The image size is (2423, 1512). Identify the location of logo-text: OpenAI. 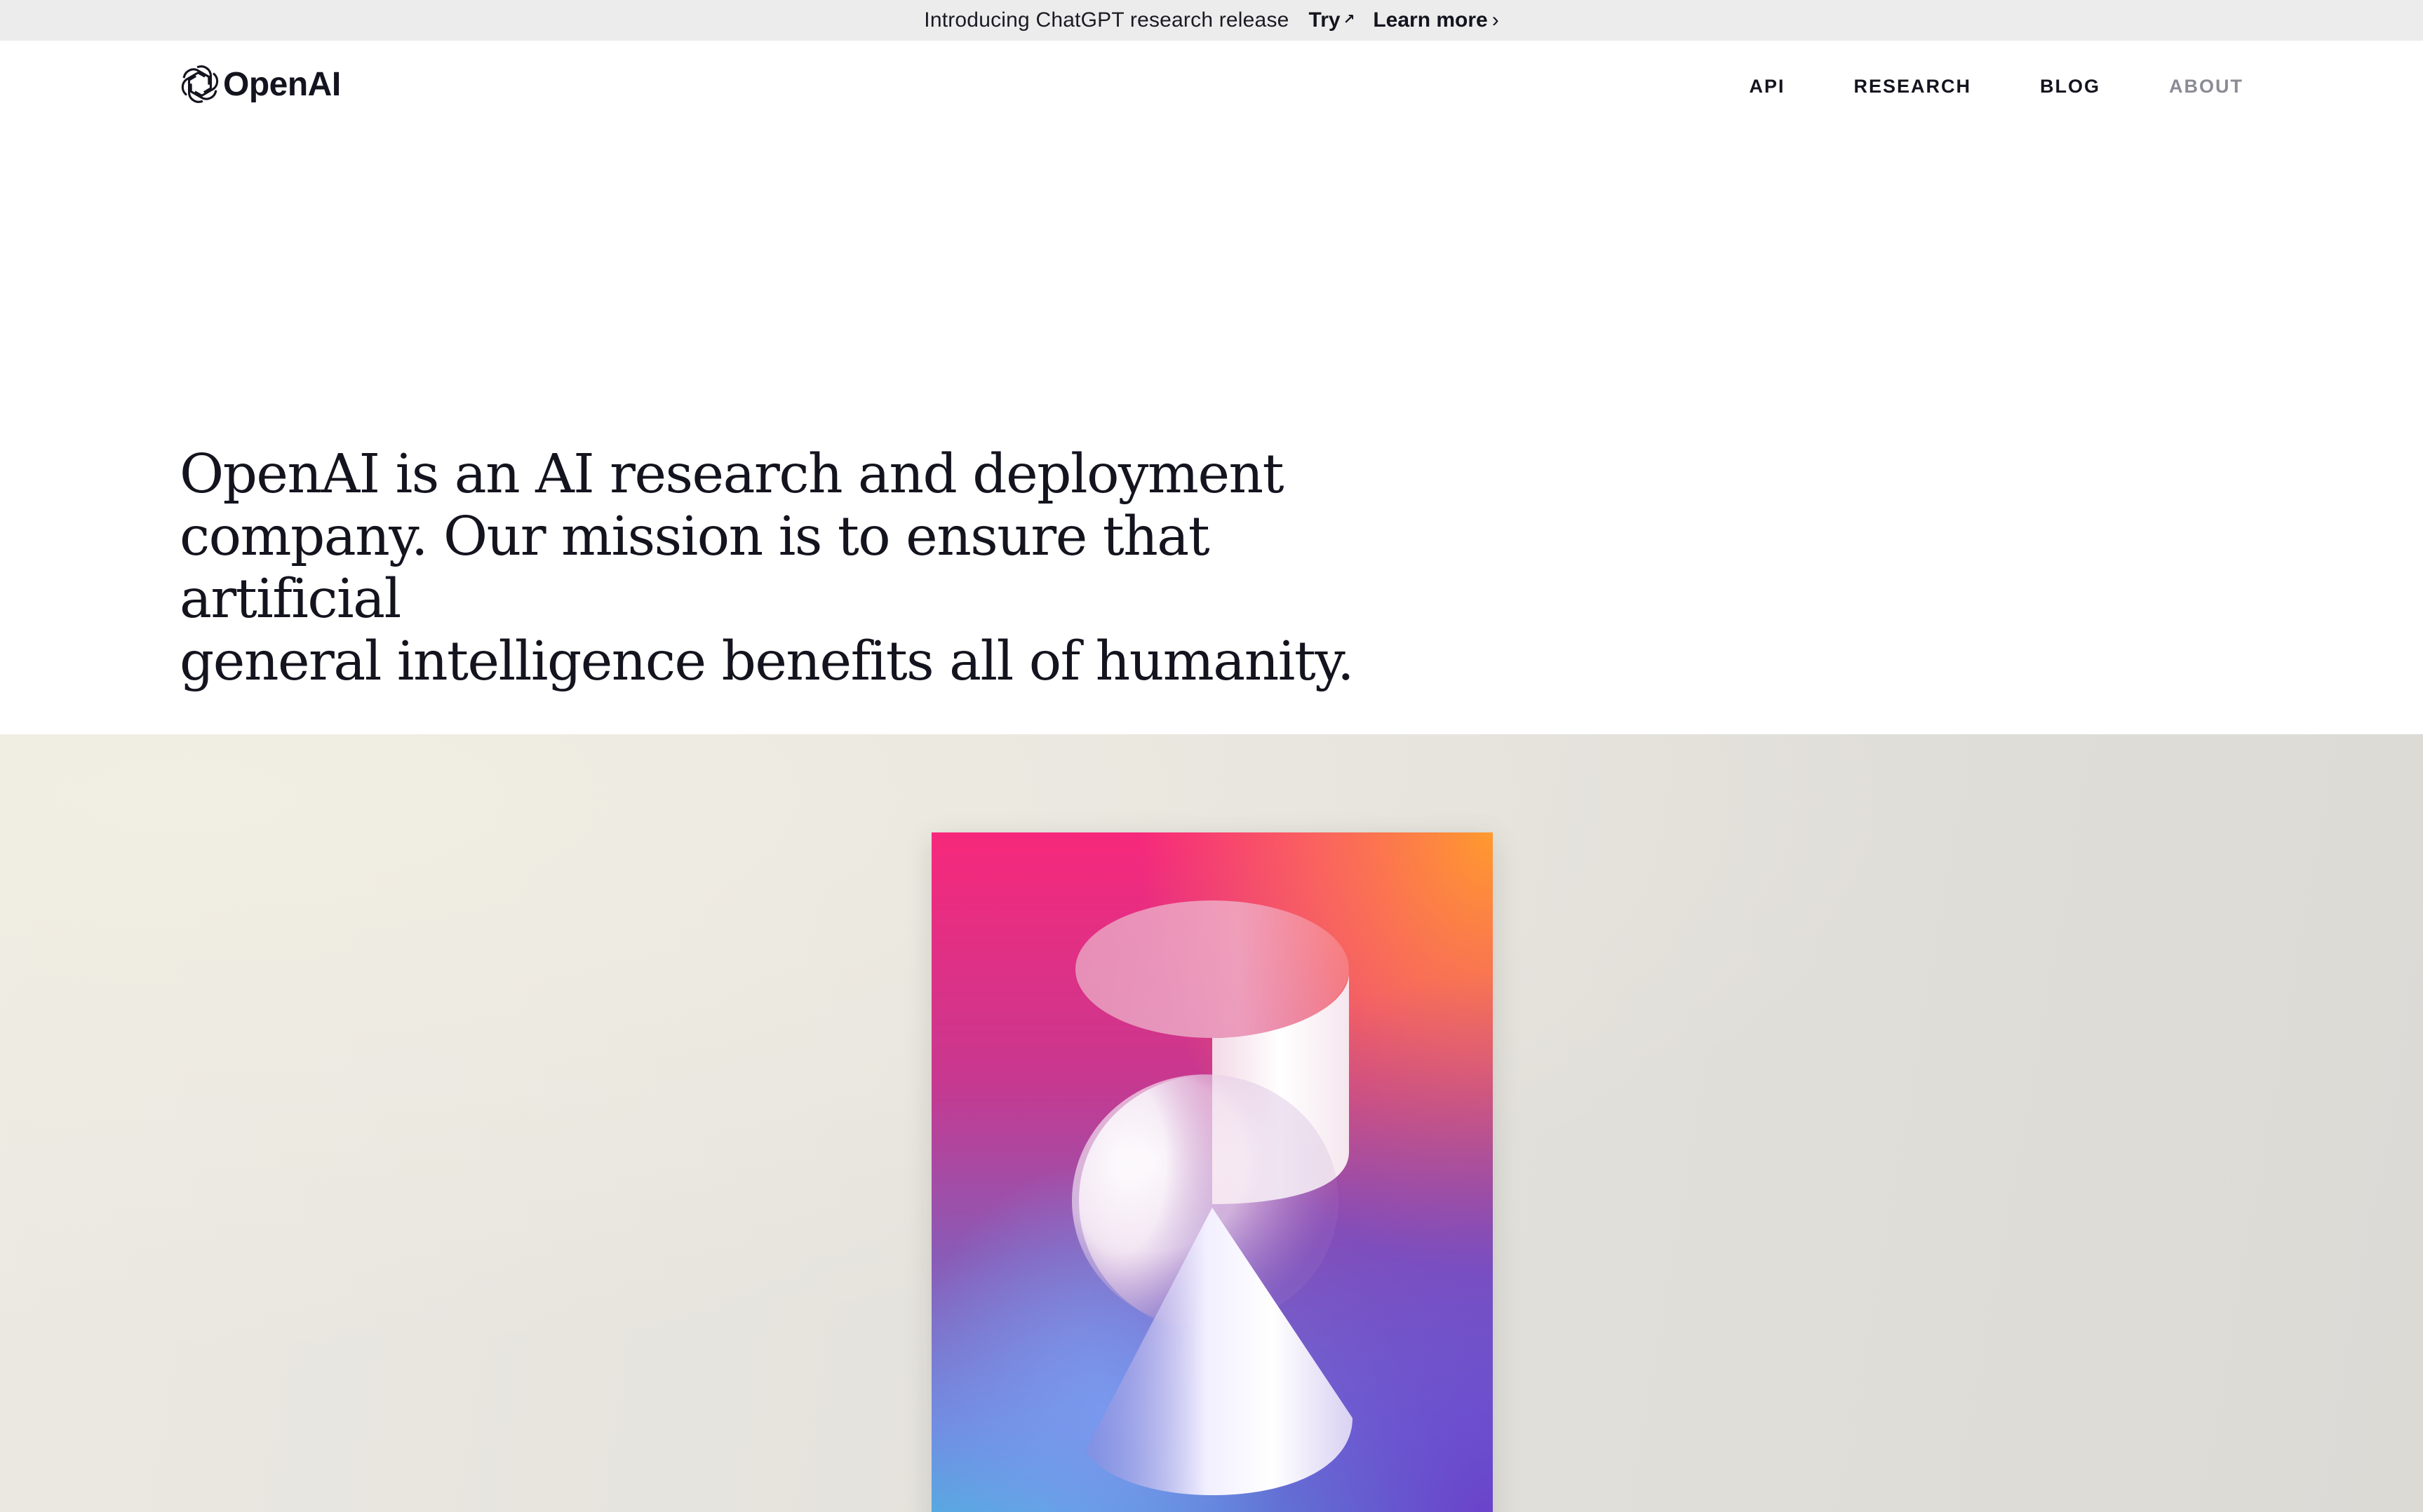
(282, 84).